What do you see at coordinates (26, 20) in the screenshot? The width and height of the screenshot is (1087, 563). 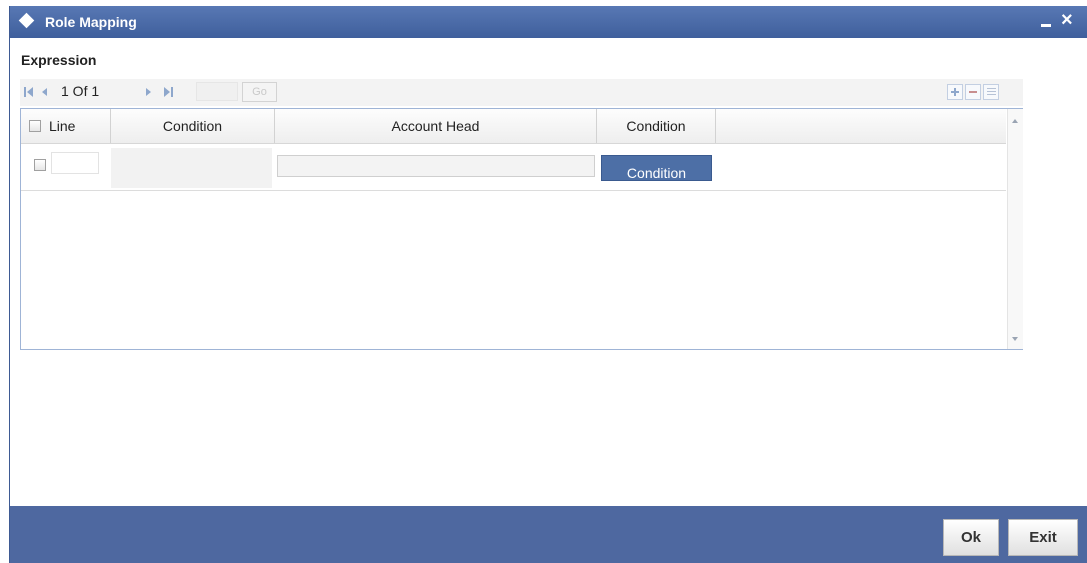 I see `diamond-icon` at bounding box center [26, 20].